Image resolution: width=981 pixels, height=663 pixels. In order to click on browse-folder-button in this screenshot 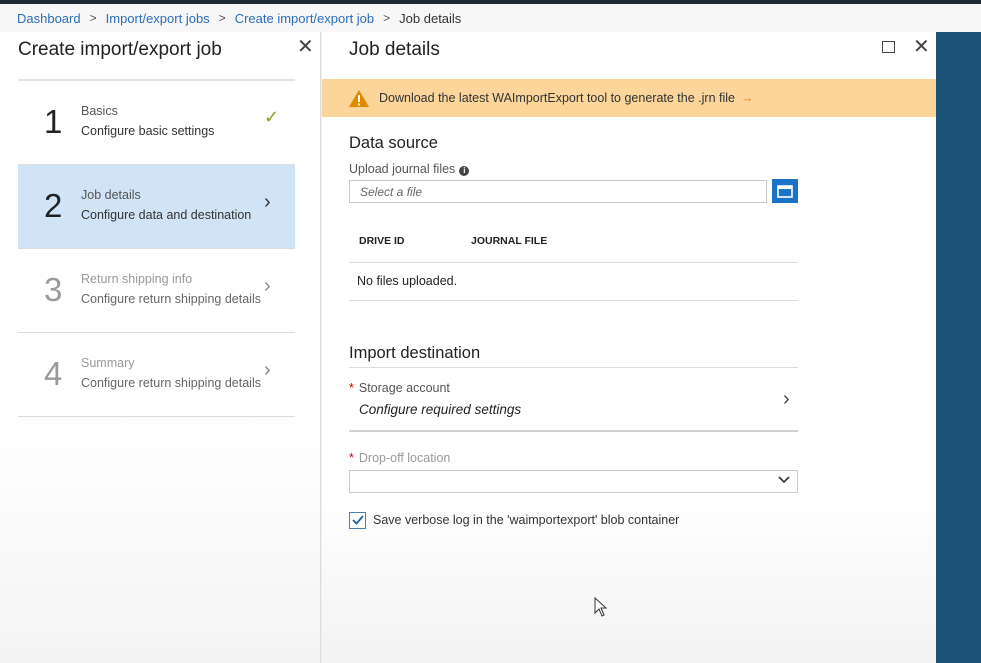, I will do `click(785, 191)`.